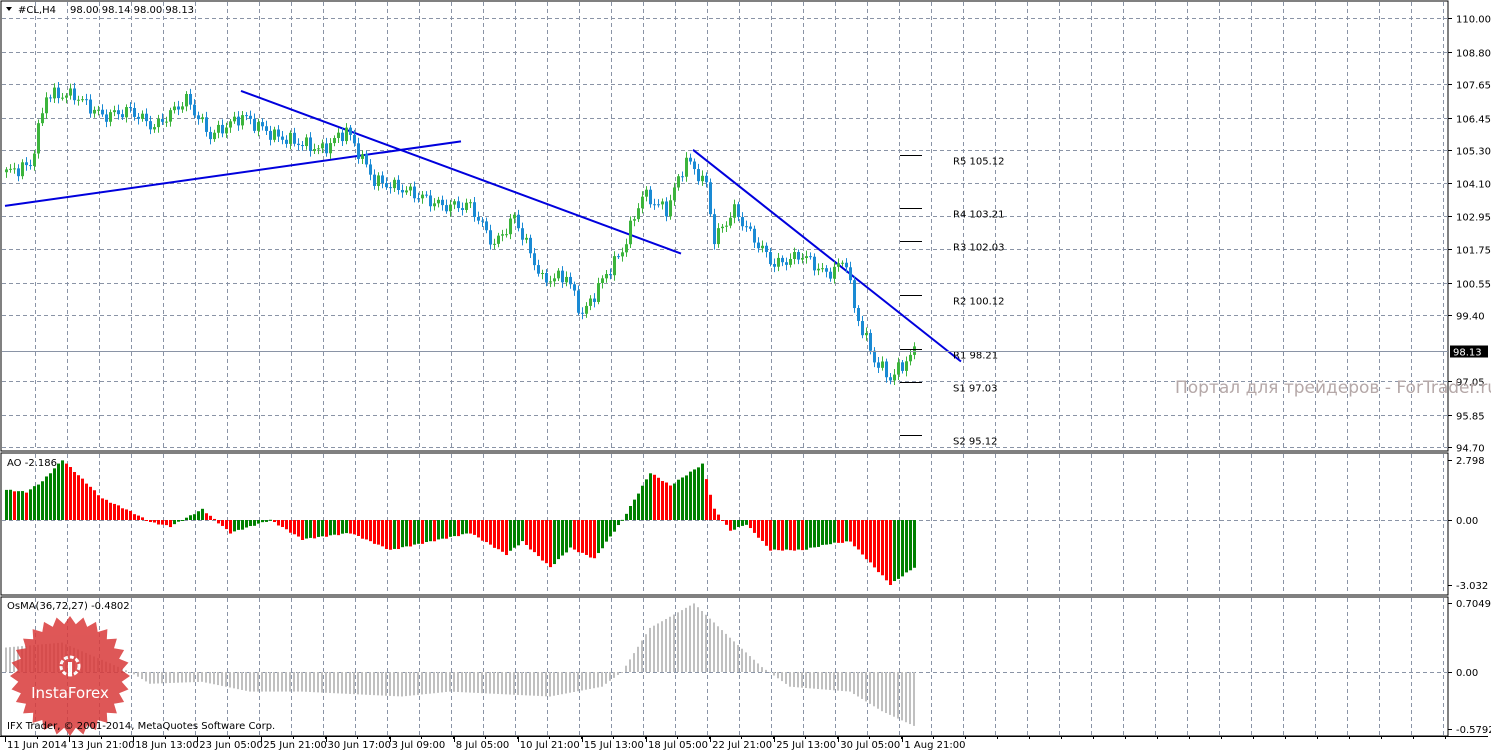 The width and height of the screenshot is (1491, 751). I want to click on ao-tick-label: -3.032, so click(1472, 586).